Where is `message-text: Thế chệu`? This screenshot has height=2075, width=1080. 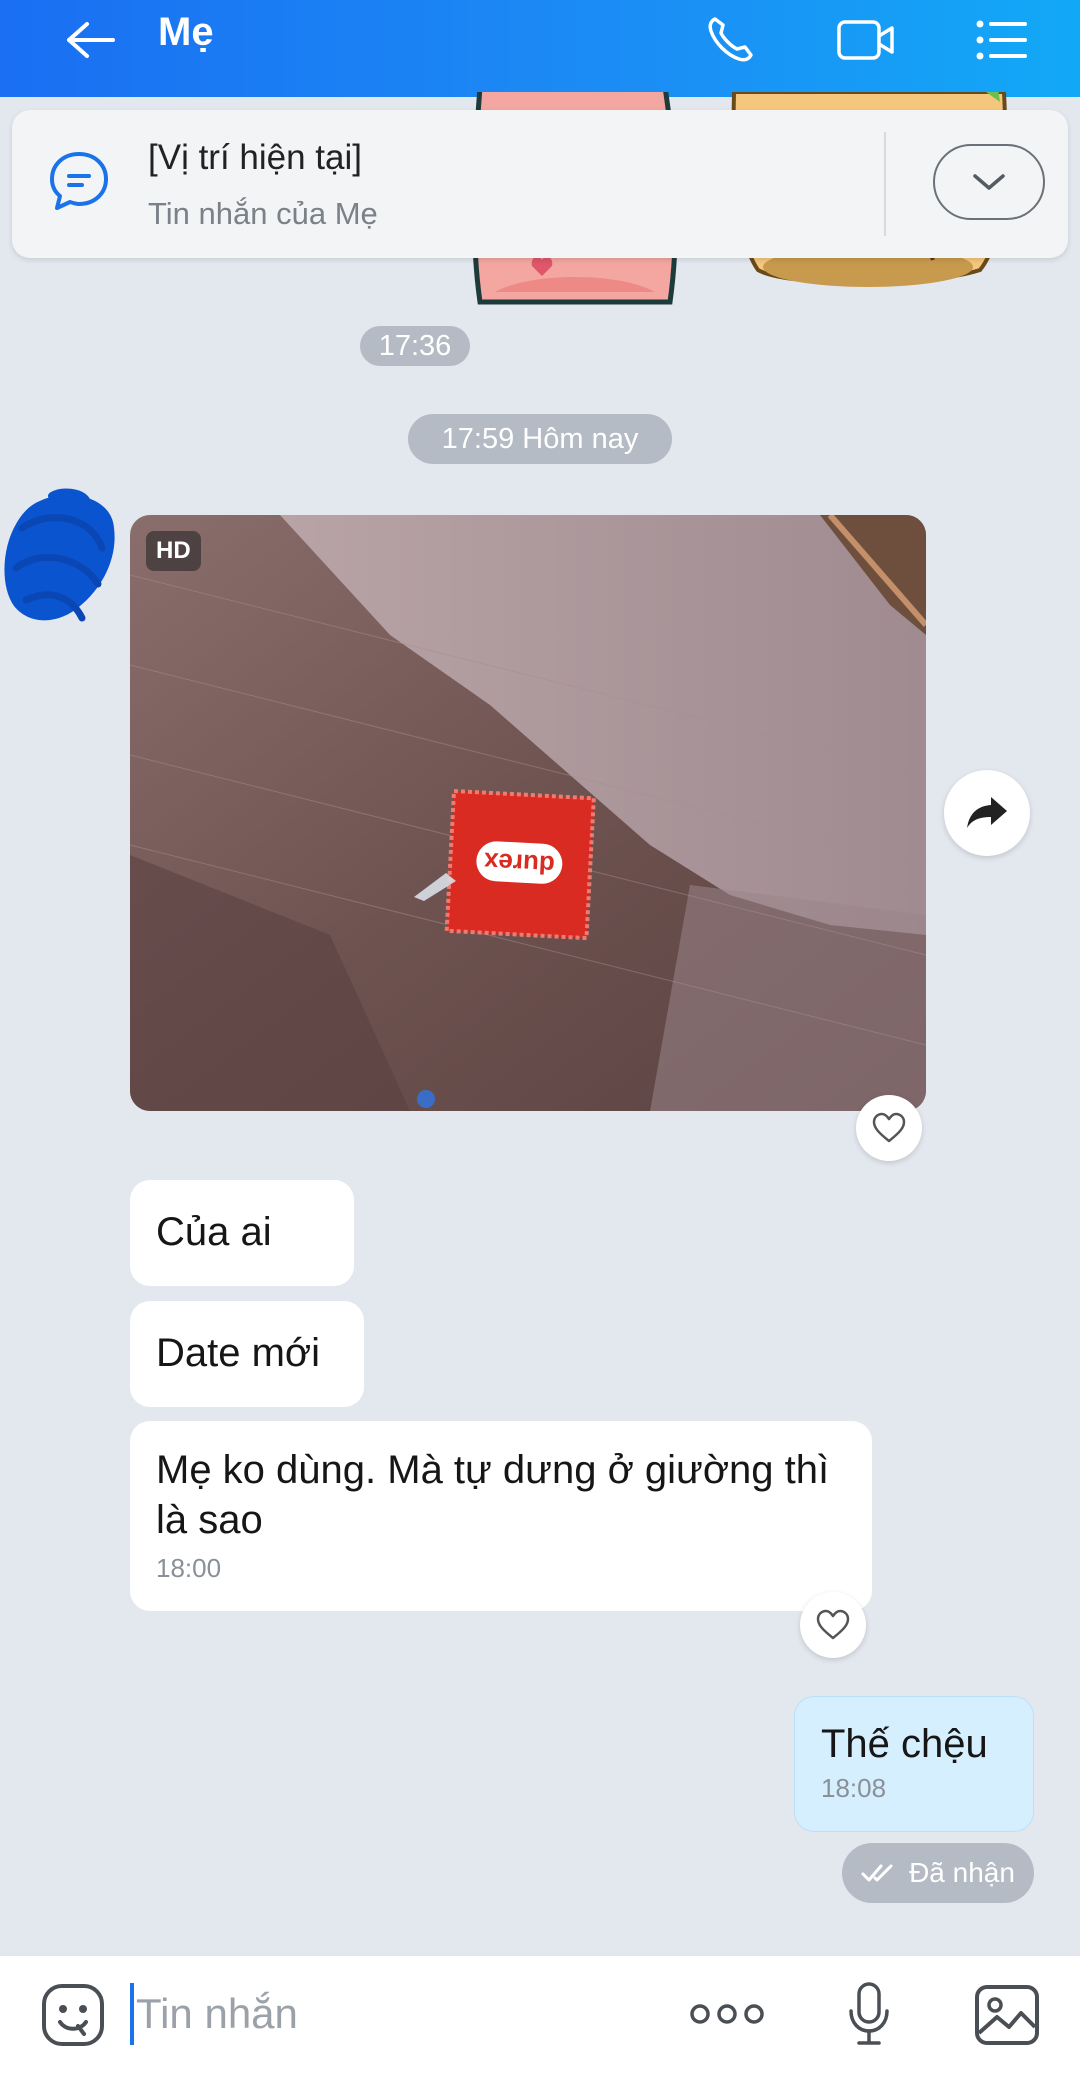
message-text: Thế chệu is located at coordinates (904, 1744).